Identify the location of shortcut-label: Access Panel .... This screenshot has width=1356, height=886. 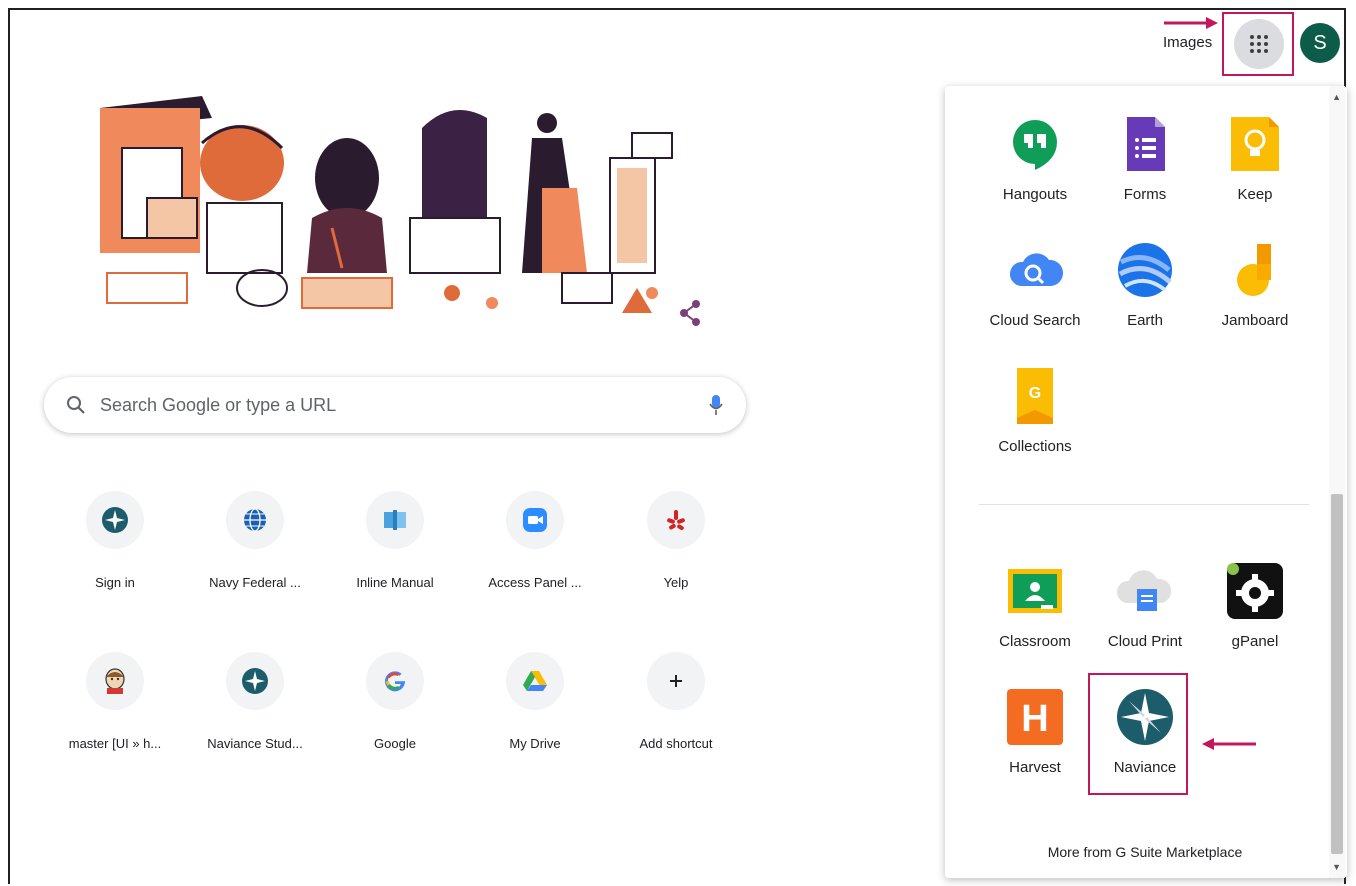
(535, 582).